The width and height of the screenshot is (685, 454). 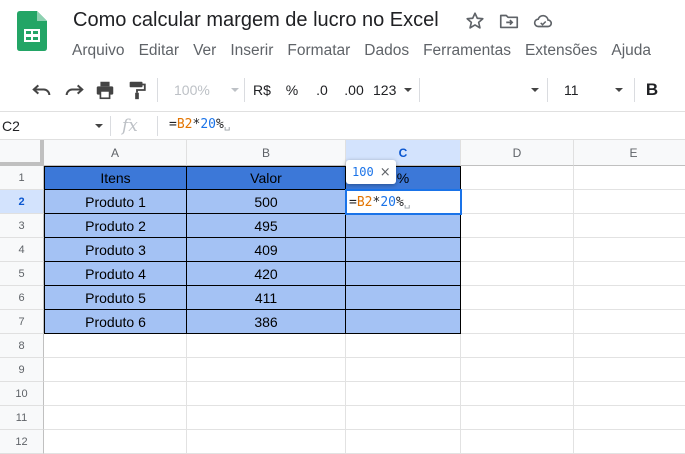 What do you see at coordinates (403, 298) in the screenshot?
I see `cell-c6` at bounding box center [403, 298].